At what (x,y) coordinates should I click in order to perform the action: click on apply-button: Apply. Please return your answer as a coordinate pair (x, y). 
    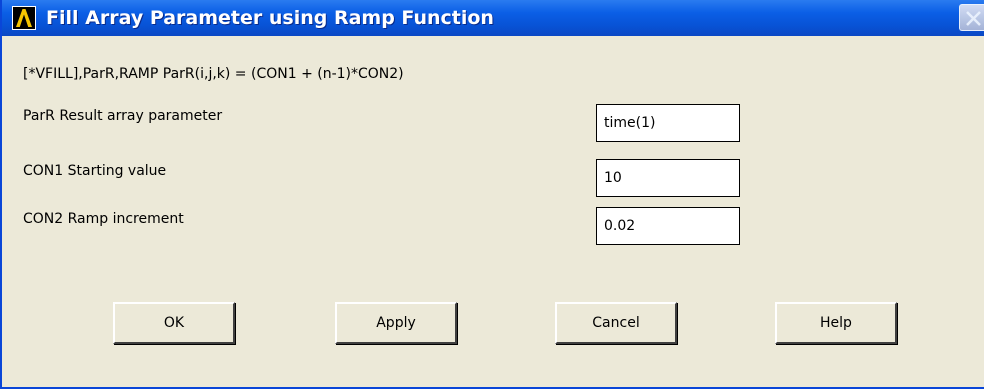
    Looking at the image, I should click on (396, 323).